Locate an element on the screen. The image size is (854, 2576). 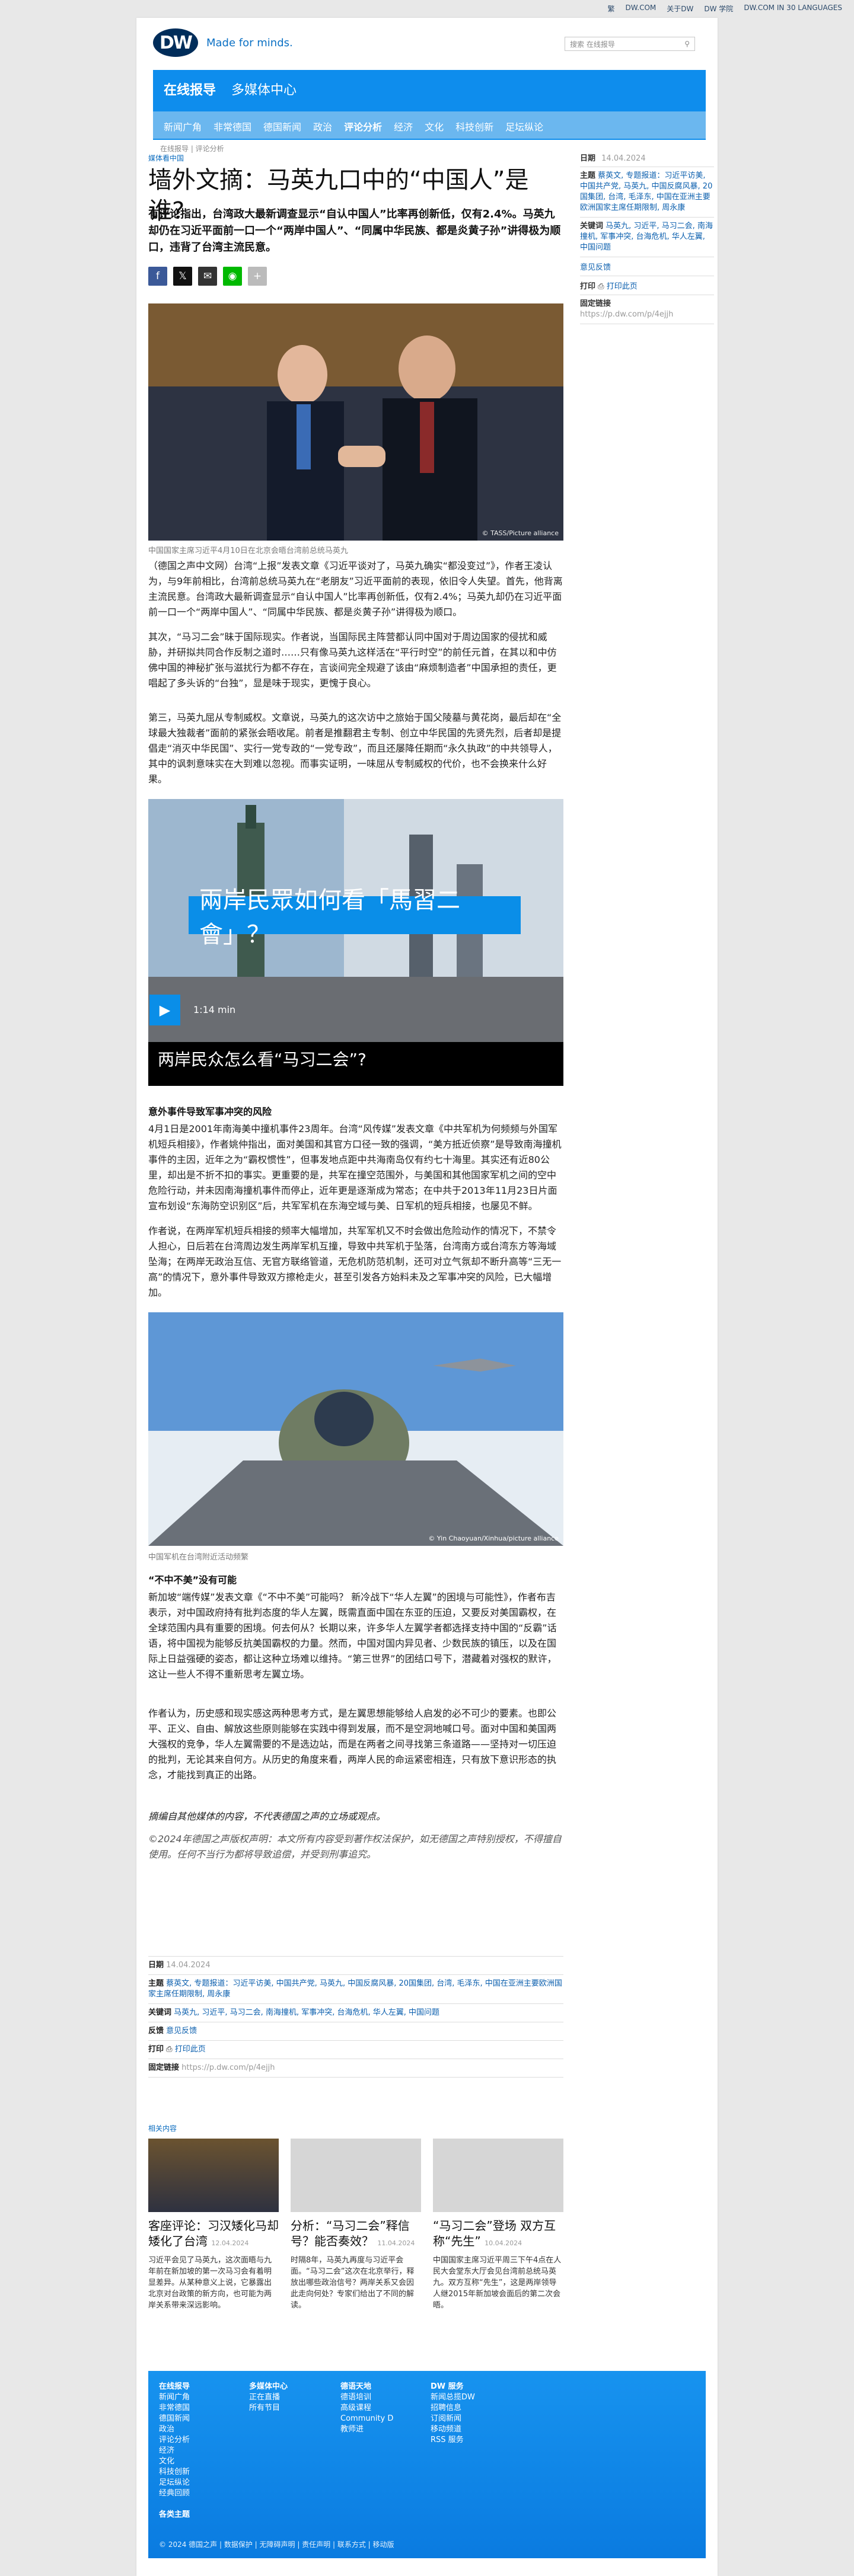
x-icon: 𝕏 is located at coordinates (183, 276).